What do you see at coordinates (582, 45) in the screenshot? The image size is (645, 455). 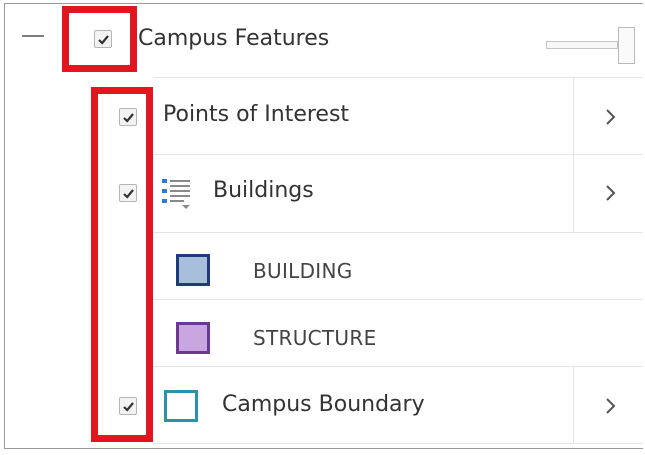 I see `opacity-slider-track` at bounding box center [582, 45].